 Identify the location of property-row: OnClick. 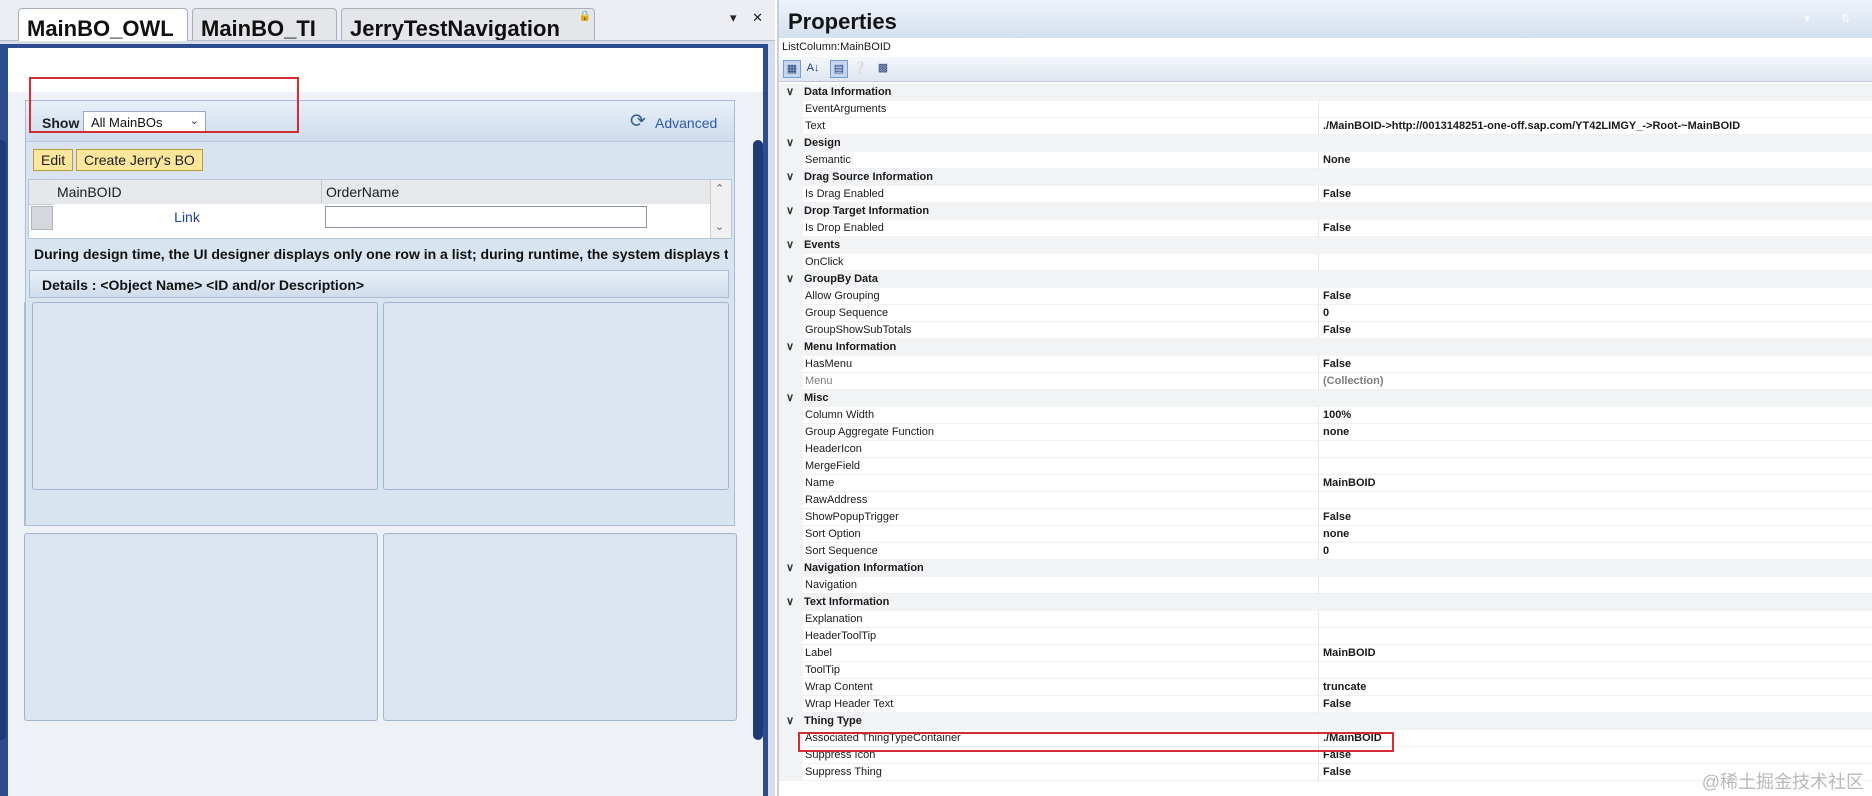
(1325, 262).